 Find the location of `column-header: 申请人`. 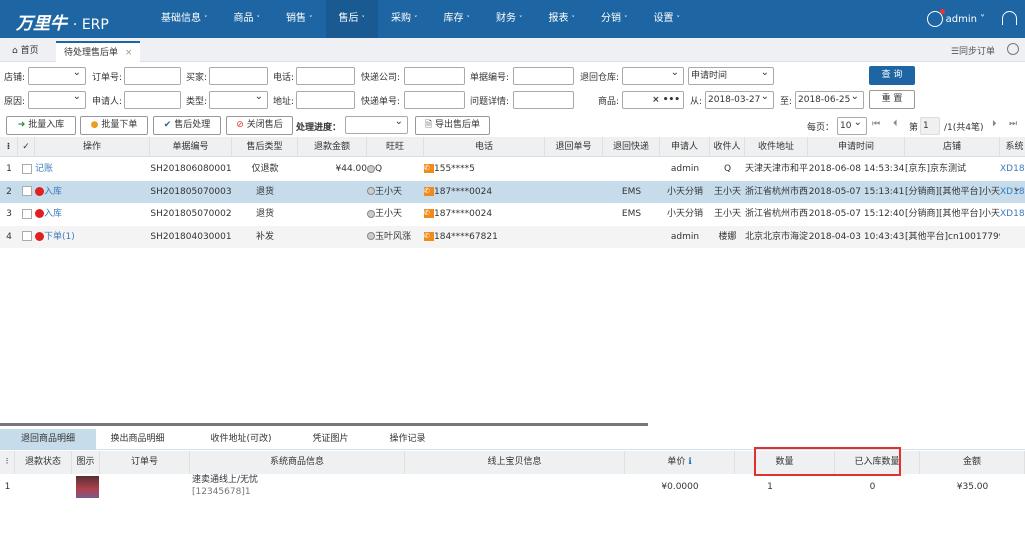

column-header: 申请人 is located at coordinates (685, 147).